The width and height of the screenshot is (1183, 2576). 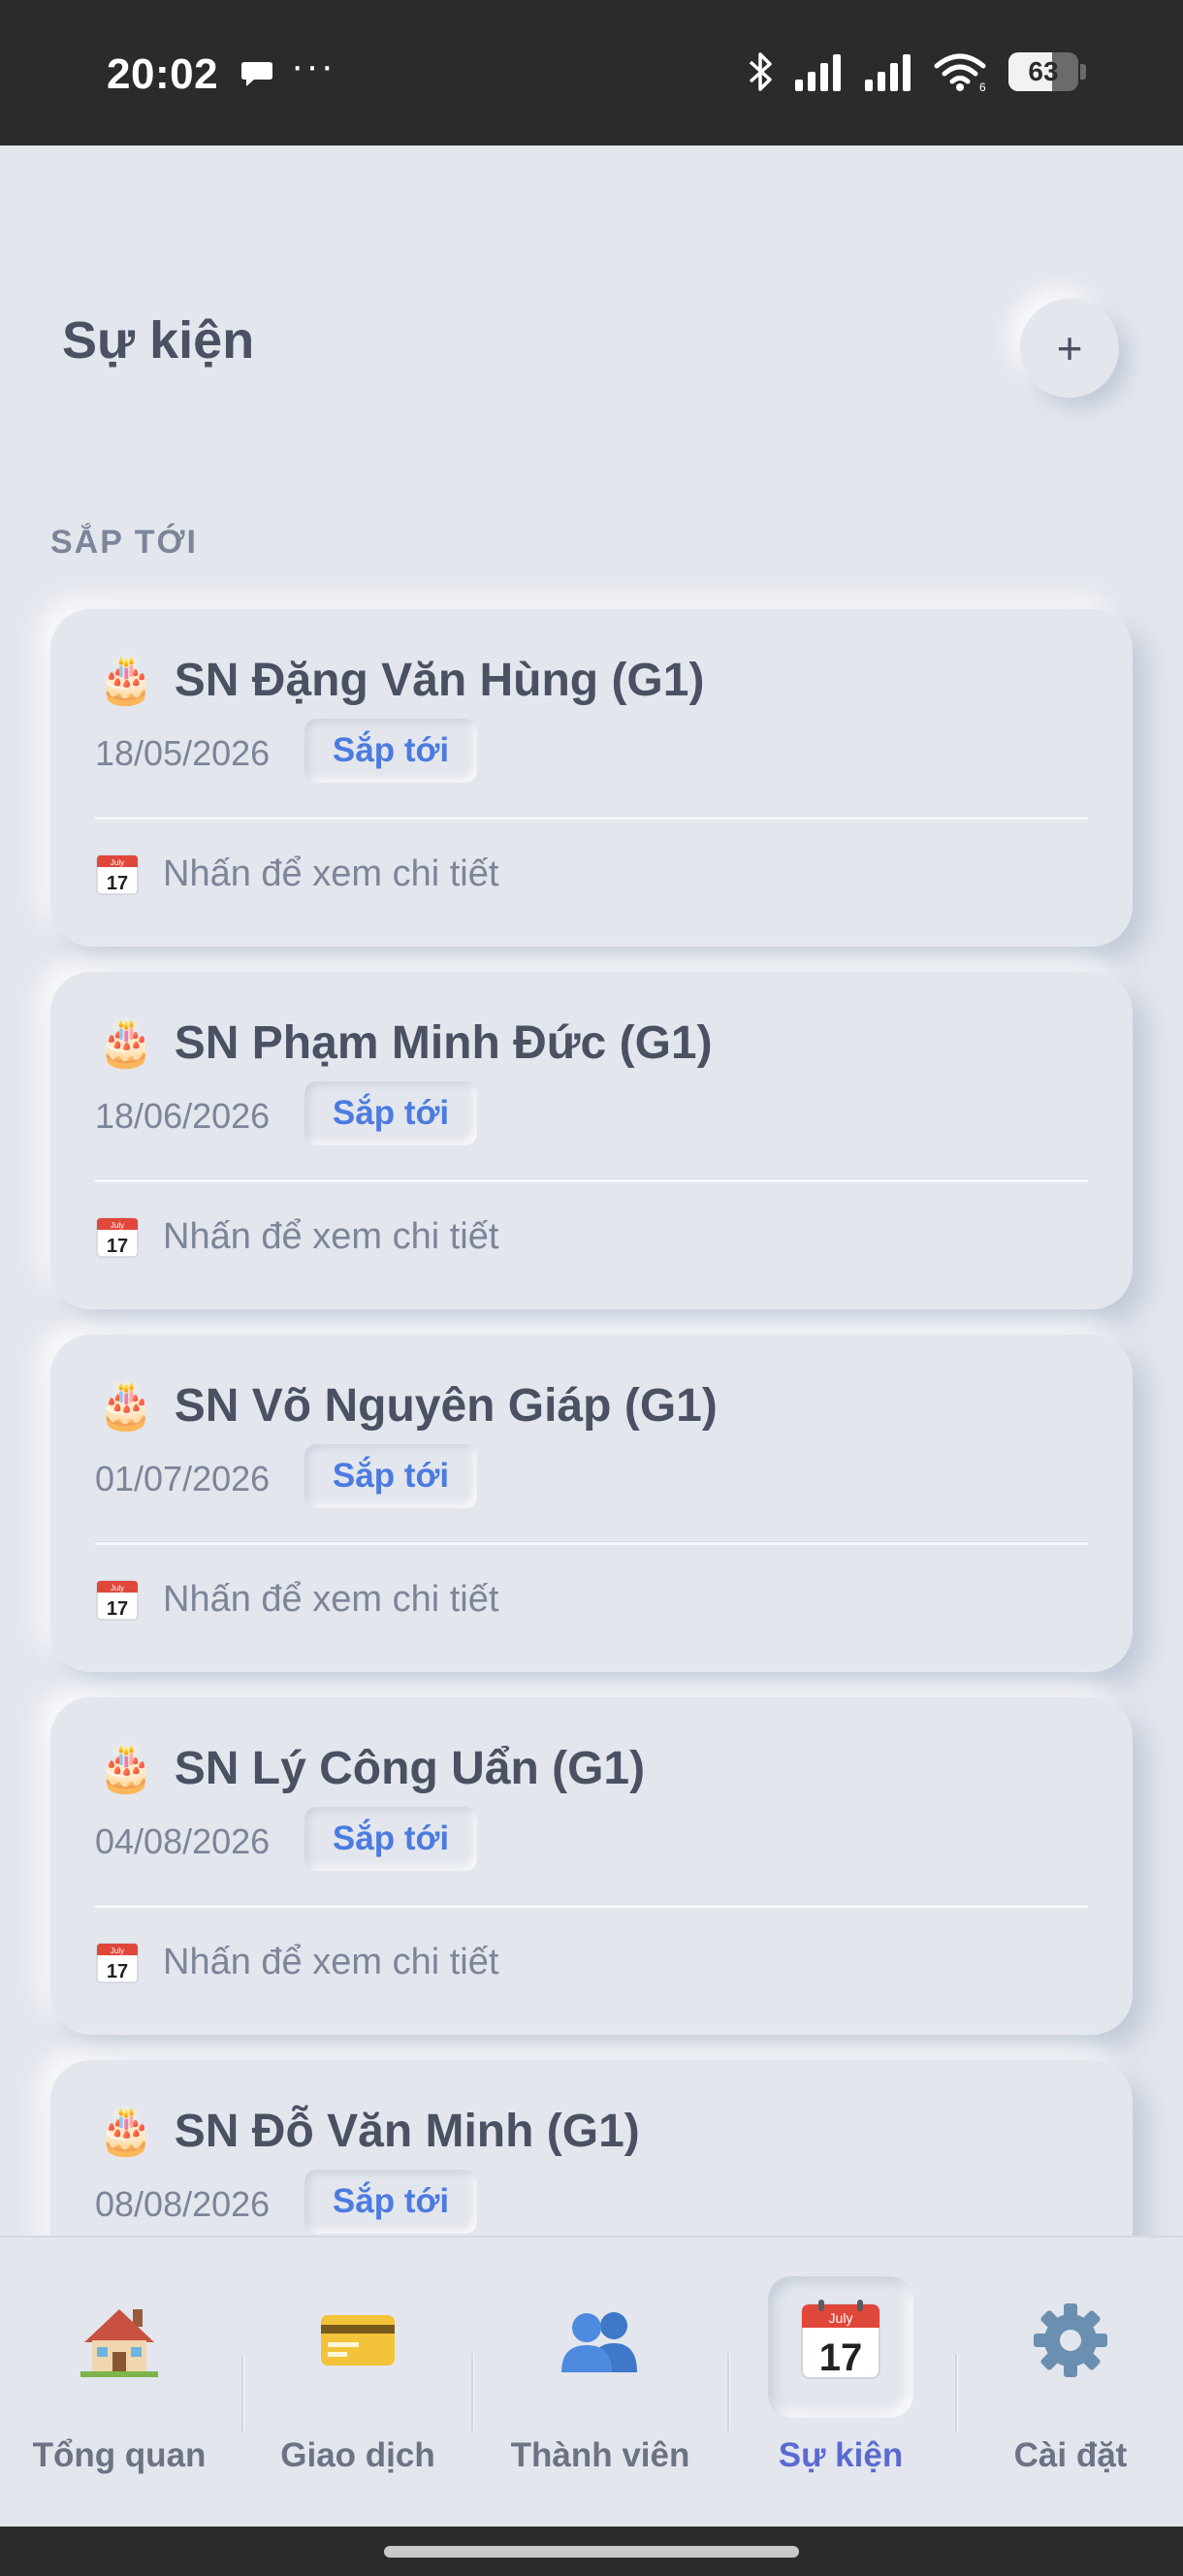 I want to click on event-title: 🎂 SN Đặng Văn Hùng (G1), so click(x=400, y=680).